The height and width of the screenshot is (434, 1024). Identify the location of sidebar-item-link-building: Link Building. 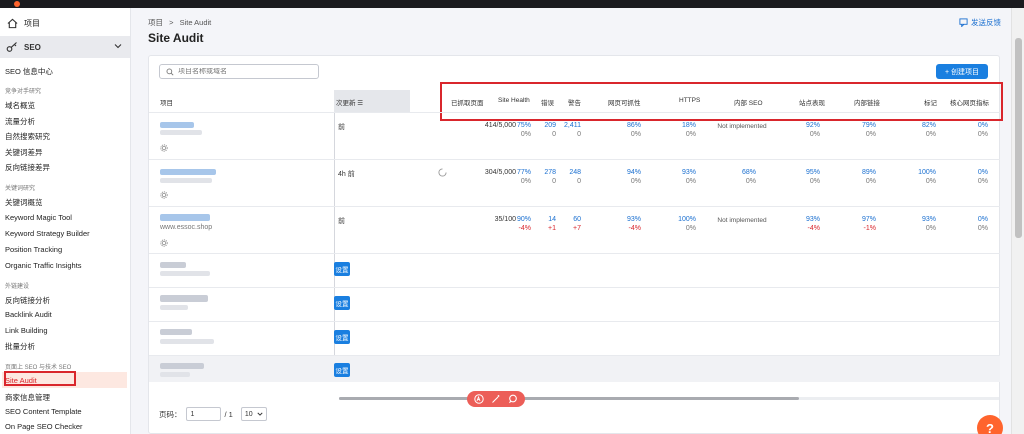
(26, 330).